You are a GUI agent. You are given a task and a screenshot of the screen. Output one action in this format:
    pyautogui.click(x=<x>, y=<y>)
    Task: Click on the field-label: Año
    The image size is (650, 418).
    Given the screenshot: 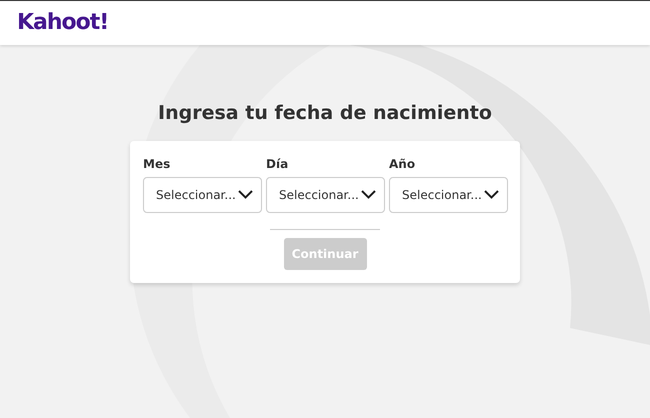 What is the action you would take?
    pyautogui.click(x=402, y=164)
    